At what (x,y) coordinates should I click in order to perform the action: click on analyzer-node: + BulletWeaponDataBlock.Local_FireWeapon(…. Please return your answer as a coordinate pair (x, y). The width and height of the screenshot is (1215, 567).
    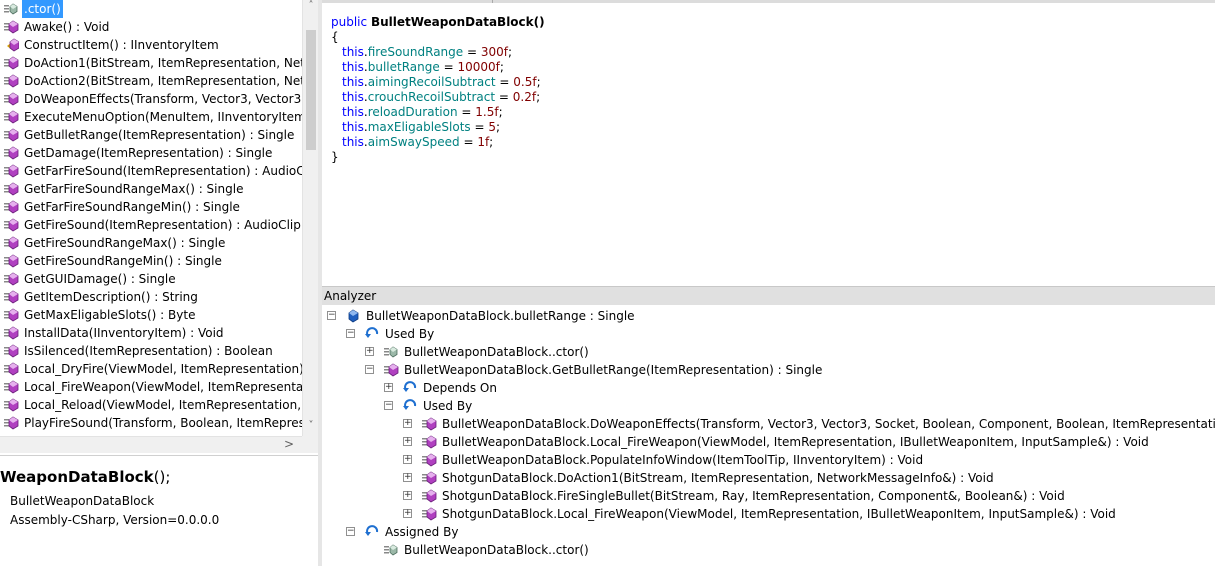
    Looking at the image, I should click on (768, 442).